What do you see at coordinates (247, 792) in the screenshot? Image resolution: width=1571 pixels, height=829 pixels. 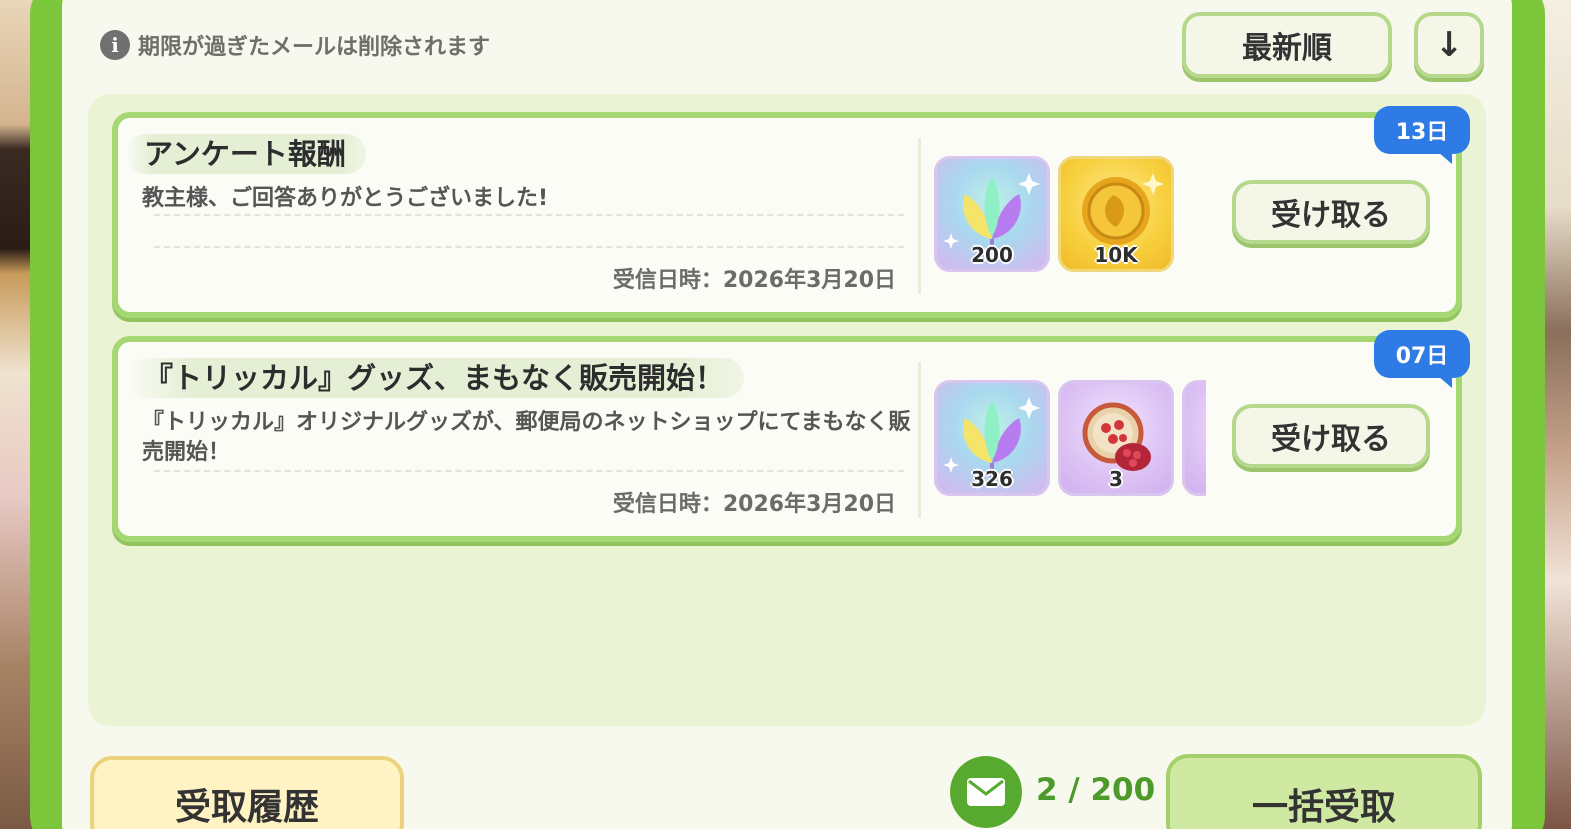 I see `claim-history-button: 受取履歴` at bounding box center [247, 792].